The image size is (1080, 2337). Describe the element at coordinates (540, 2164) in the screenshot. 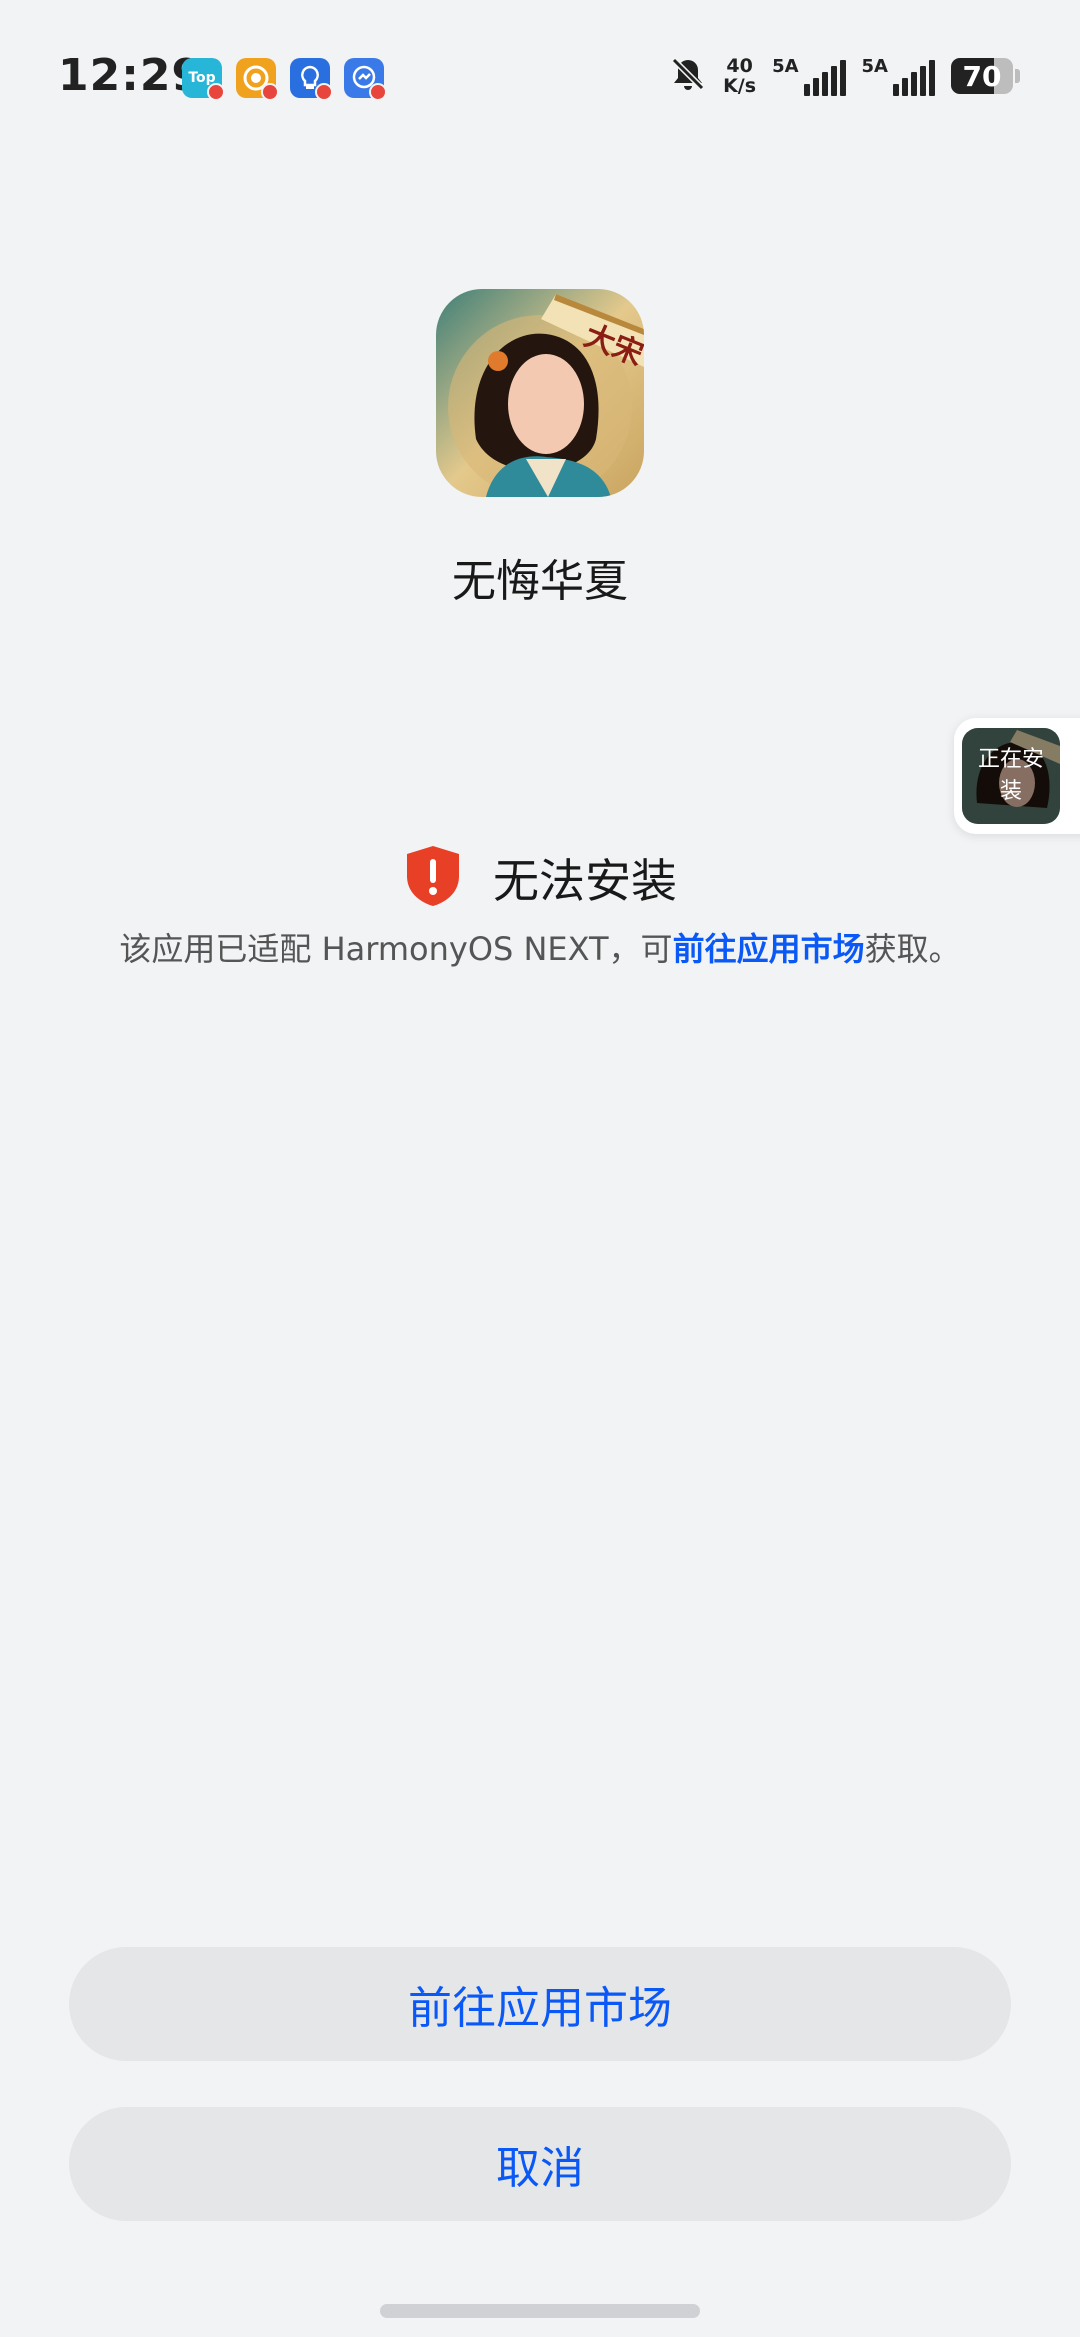

I see `cancel-button: 取消` at that location.